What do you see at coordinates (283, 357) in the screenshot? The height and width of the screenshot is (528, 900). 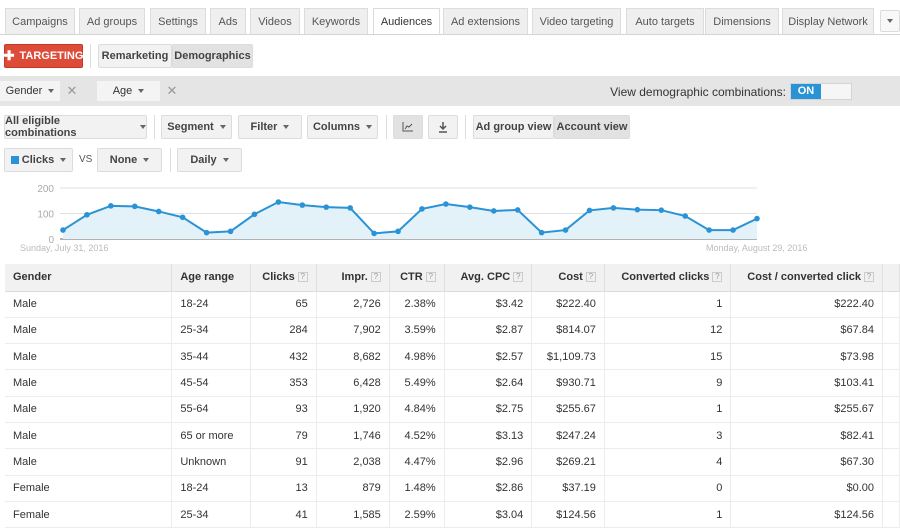 I see `table-cell: 432` at bounding box center [283, 357].